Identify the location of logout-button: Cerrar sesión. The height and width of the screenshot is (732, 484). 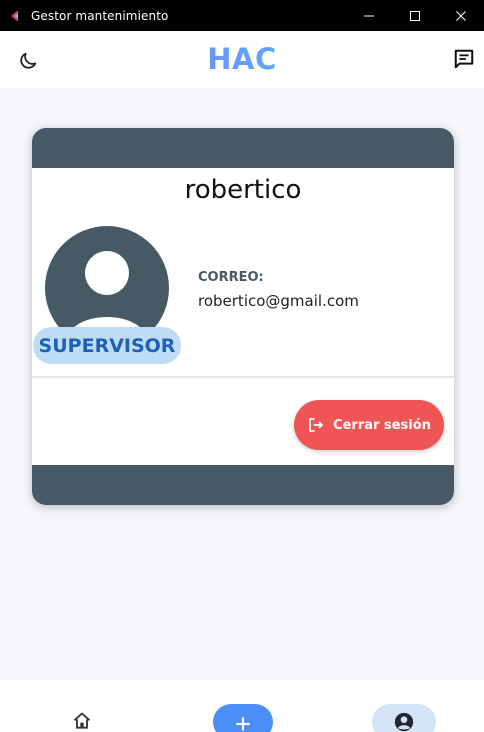
(369, 425).